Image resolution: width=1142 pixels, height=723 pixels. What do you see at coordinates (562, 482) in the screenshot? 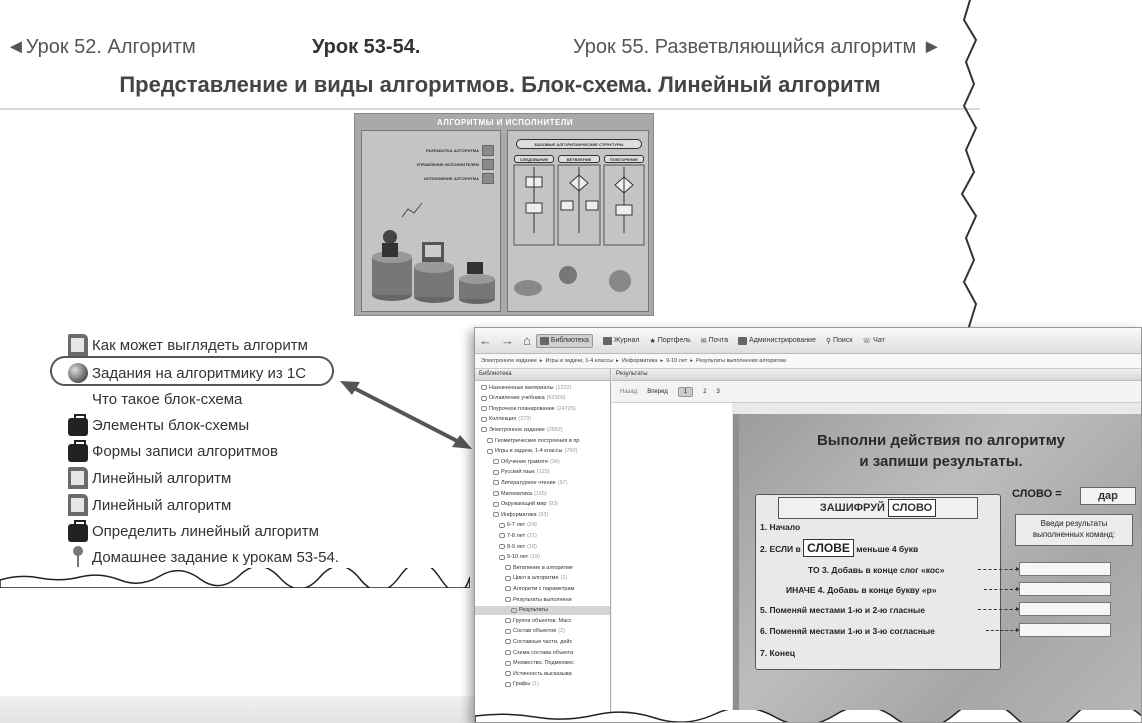
I see `tree-item-count: (97)` at bounding box center [562, 482].